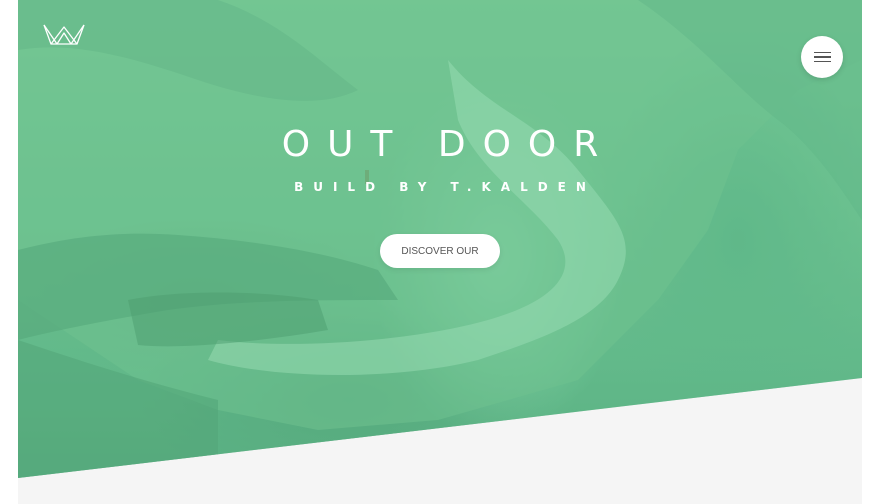 Image resolution: width=879 pixels, height=504 pixels. What do you see at coordinates (445, 187) in the screenshot?
I see `hero-subtitle: BUILD BY T.KALDEN` at bounding box center [445, 187].